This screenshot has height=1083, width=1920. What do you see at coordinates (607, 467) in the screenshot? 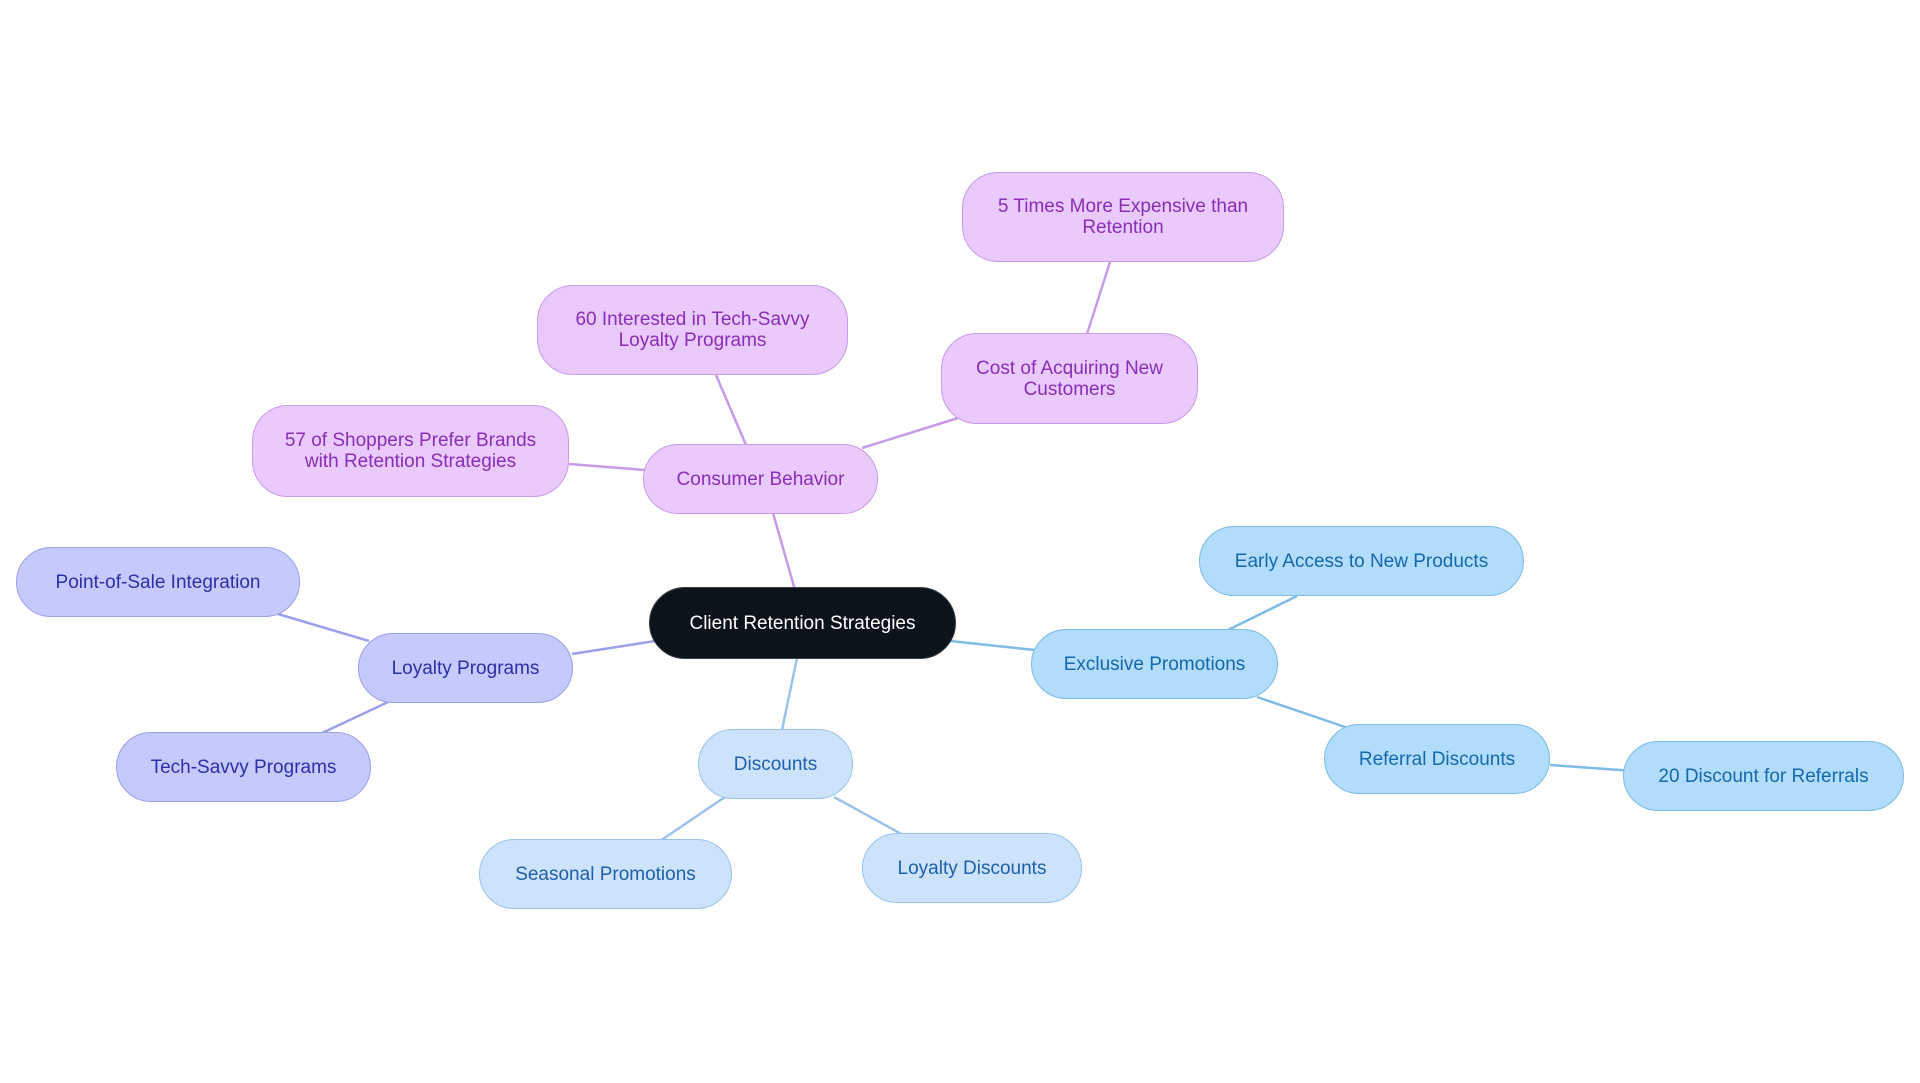
I see `edge-consumer-fiftyseven` at bounding box center [607, 467].